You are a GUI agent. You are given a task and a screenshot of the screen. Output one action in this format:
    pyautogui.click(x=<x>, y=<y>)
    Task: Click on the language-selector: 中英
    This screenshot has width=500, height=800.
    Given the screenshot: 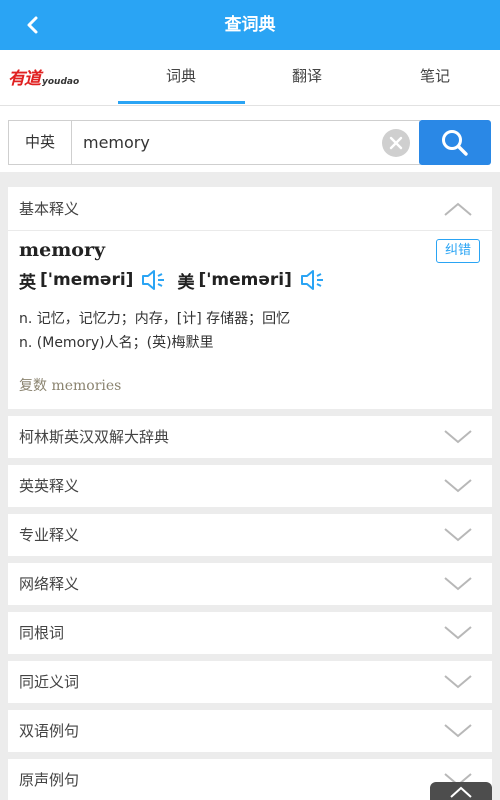 What is the action you would take?
    pyautogui.click(x=40, y=142)
    